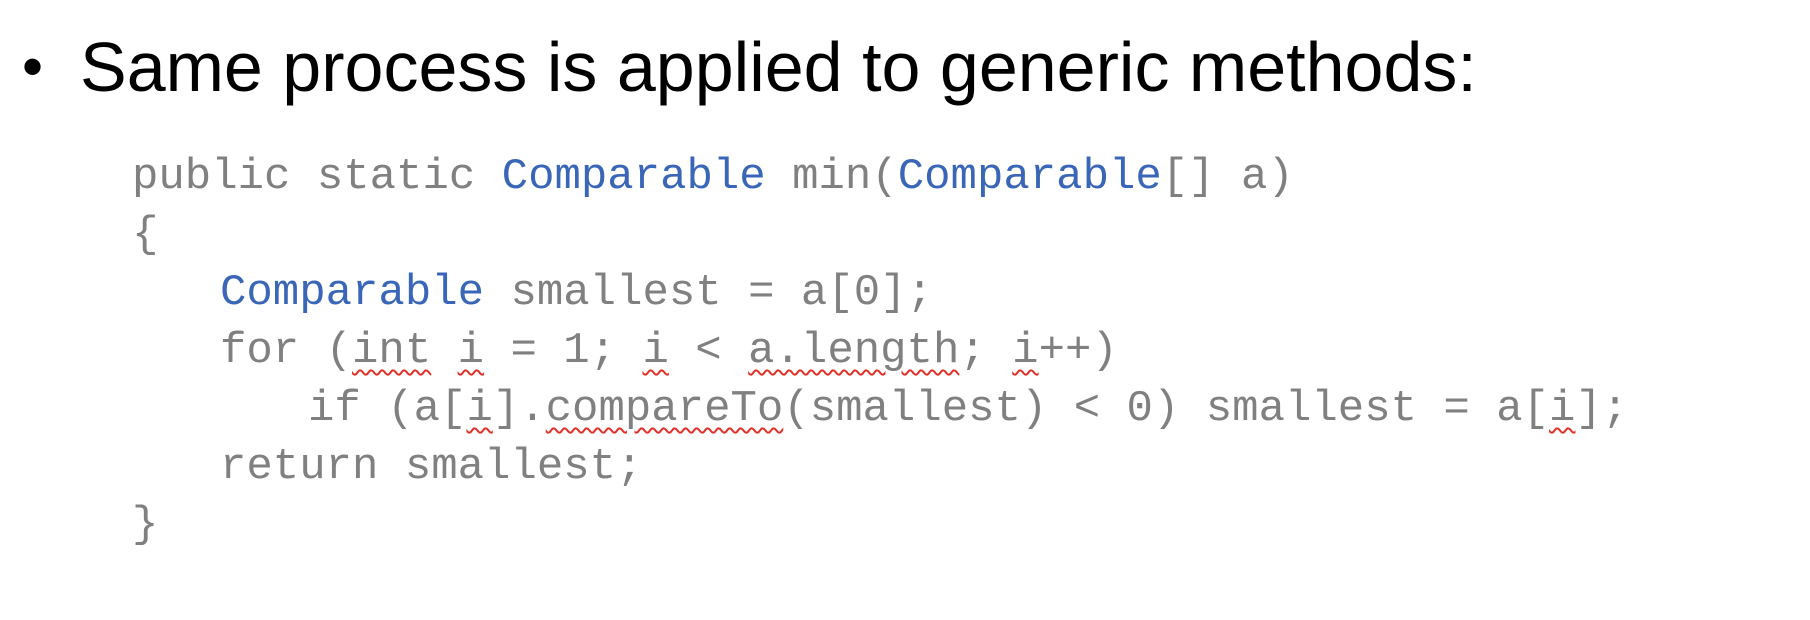  What do you see at coordinates (145, 235) in the screenshot?
I see `code-token: {` at bounding box center [145, 235].